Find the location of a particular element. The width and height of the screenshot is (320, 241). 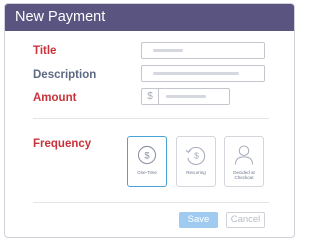

frequency-option-label: Recurring is located at coordinates (196, 172).